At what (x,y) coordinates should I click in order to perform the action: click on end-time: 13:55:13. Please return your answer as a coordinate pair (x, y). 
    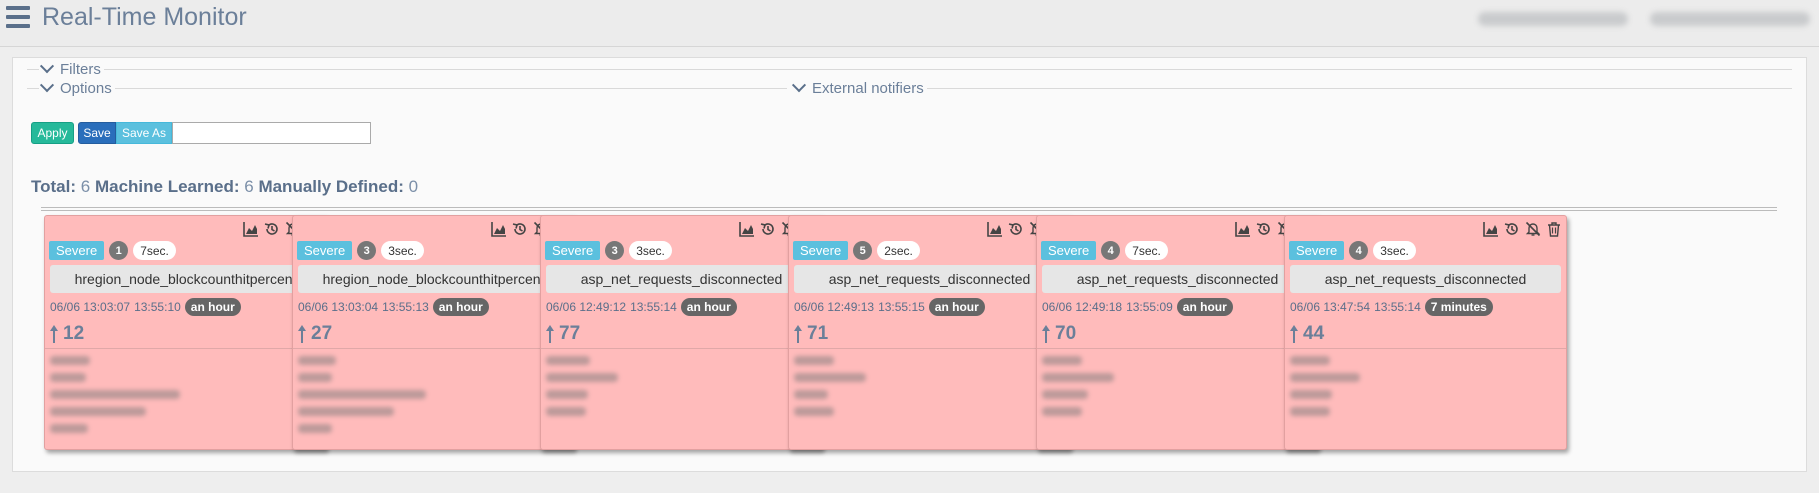
    Looking at the image, I should click on (405, 307).